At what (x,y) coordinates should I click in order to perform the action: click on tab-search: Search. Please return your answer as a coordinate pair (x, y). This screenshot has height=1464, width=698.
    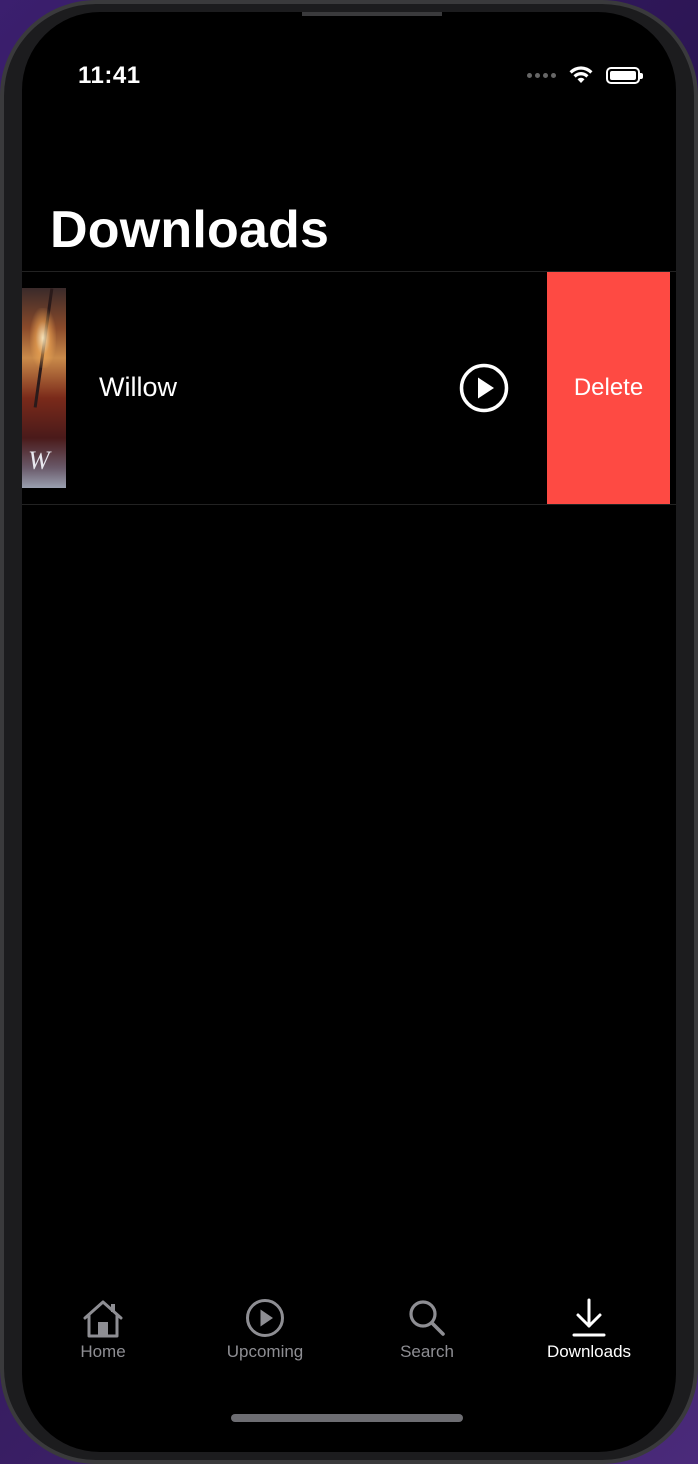
    Looking at the image, I should click on (427, 1330).